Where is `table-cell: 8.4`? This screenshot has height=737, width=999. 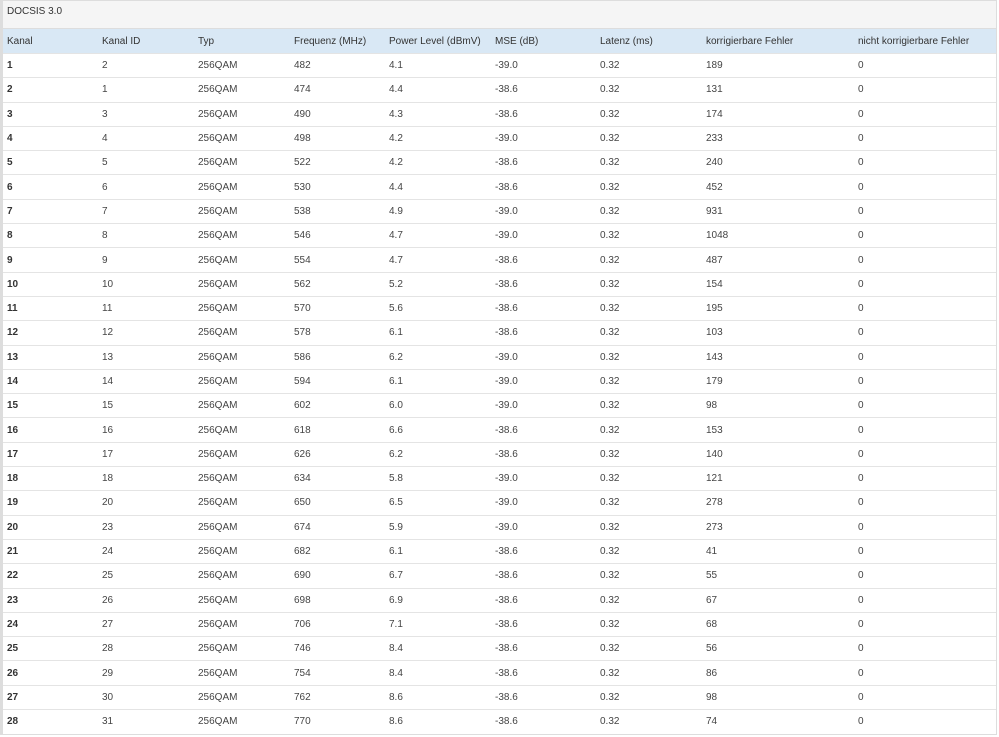
table-cell: 8.4 is located at coordinates (438, 673).